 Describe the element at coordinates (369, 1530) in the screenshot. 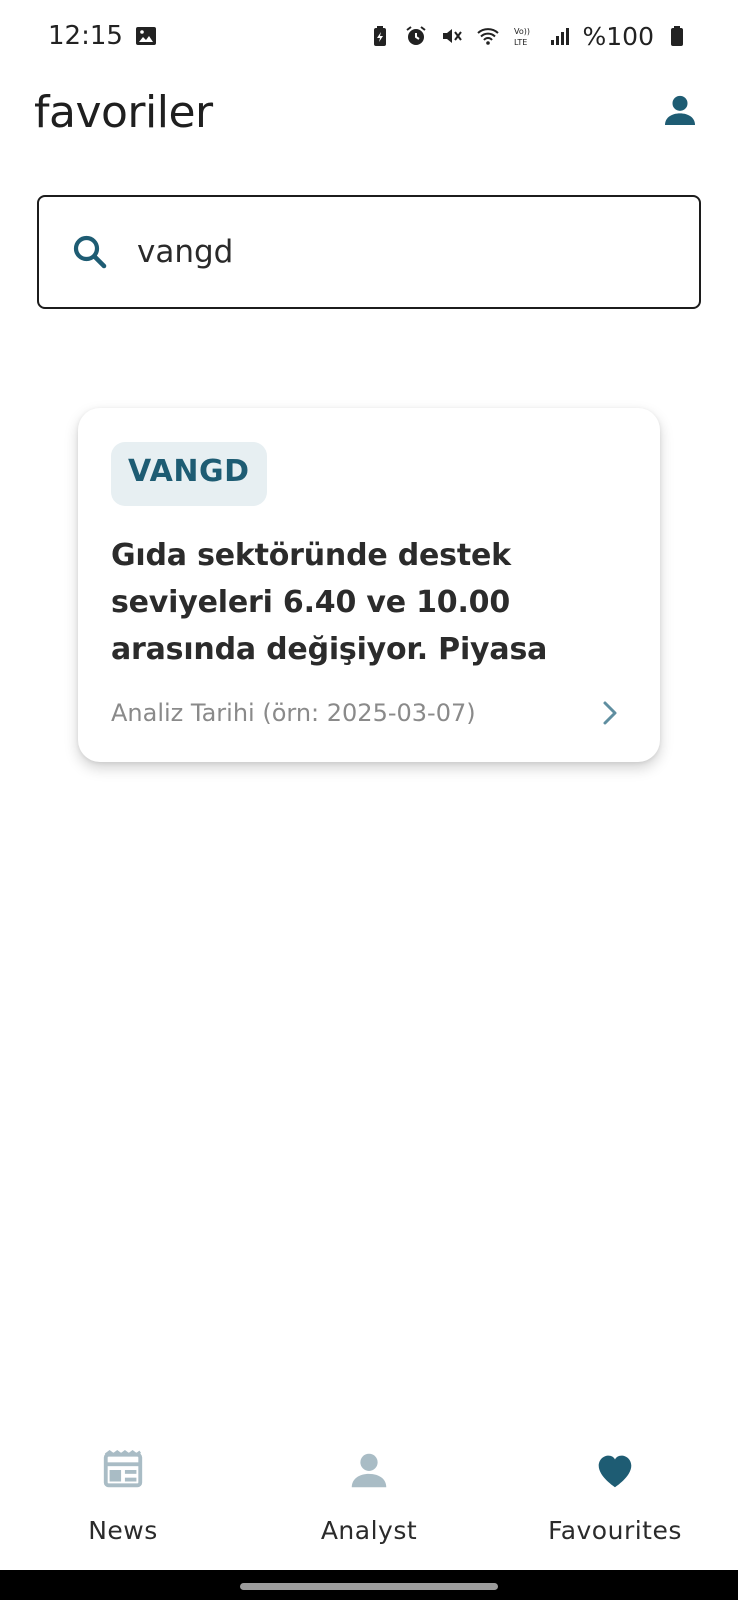

I see `nav-label-analyst: Analyst` at that location.